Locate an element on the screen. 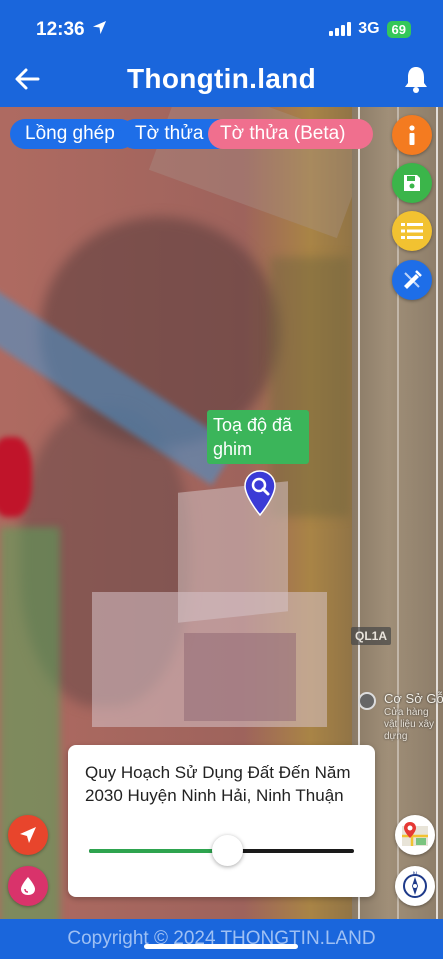  location-arrow-icon is located at coordinates (99, 27).